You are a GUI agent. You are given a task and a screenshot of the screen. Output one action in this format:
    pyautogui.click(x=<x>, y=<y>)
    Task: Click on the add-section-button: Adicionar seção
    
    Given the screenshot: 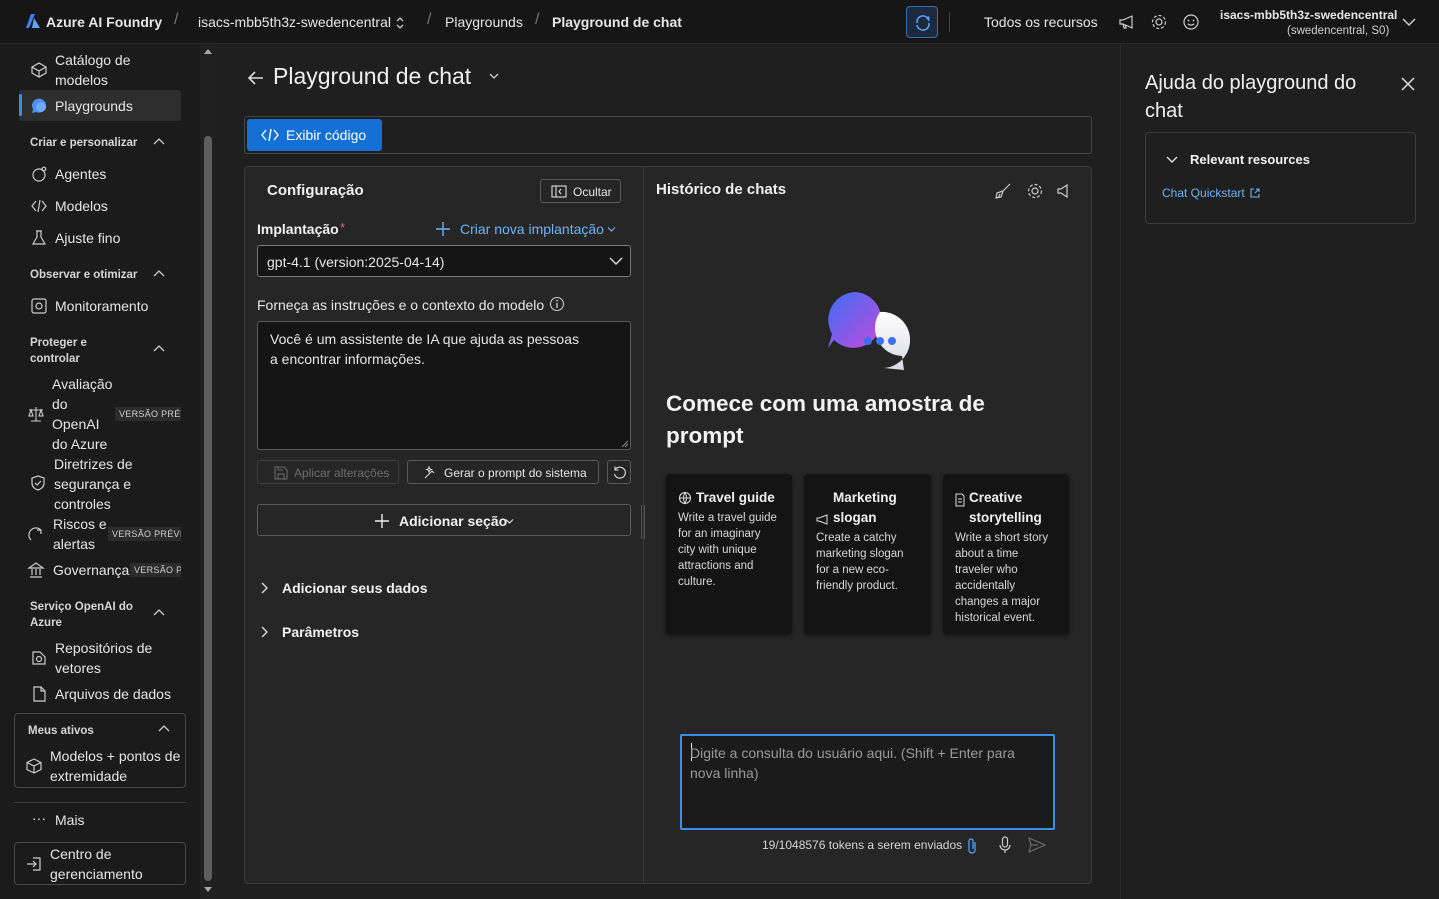 What is the action you would take?
    pyautogui.click(x=444, y=520)
    